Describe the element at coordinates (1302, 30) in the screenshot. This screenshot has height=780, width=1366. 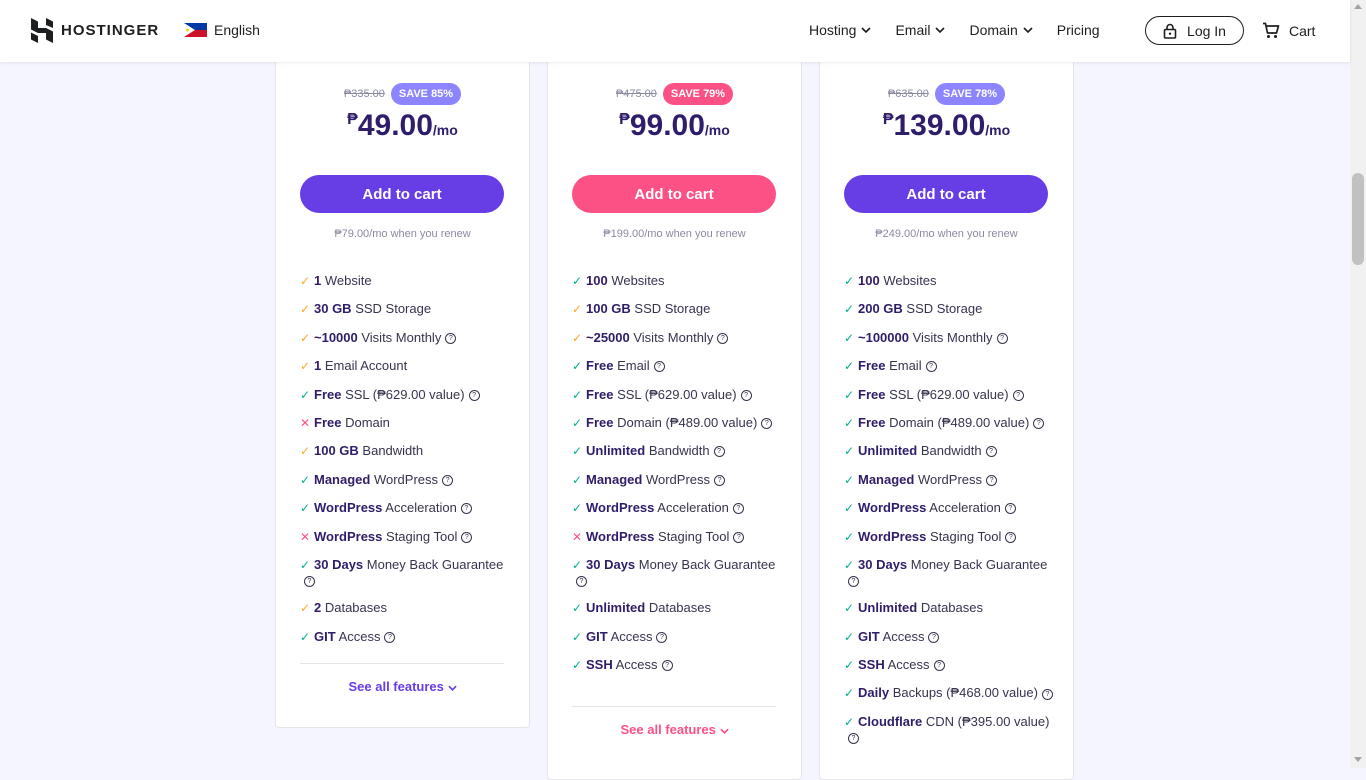
I see `cart-label: Cart` at that location.